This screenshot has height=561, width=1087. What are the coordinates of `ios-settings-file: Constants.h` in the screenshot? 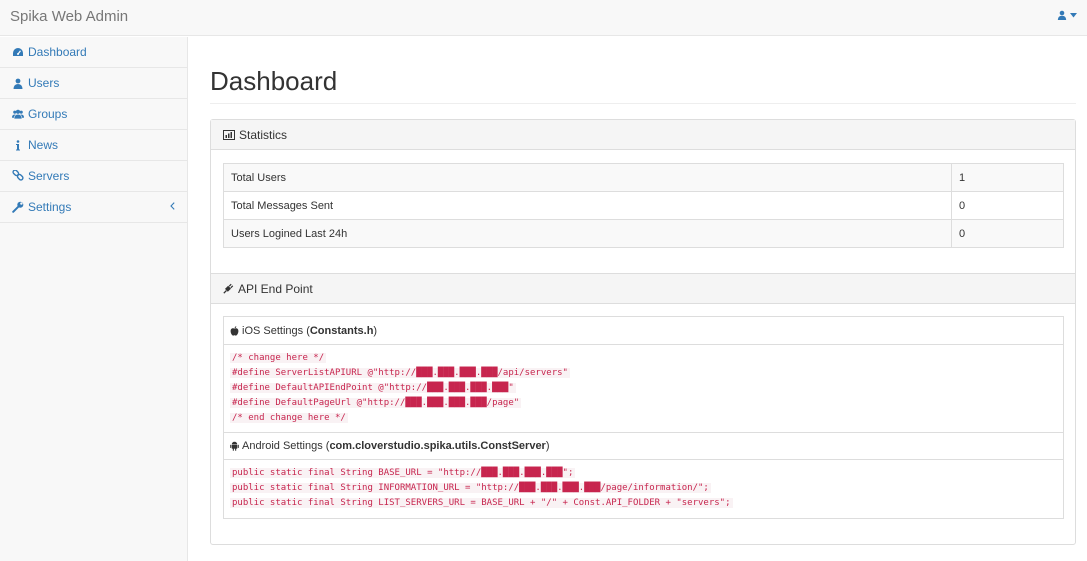 It's located at (341, 330).